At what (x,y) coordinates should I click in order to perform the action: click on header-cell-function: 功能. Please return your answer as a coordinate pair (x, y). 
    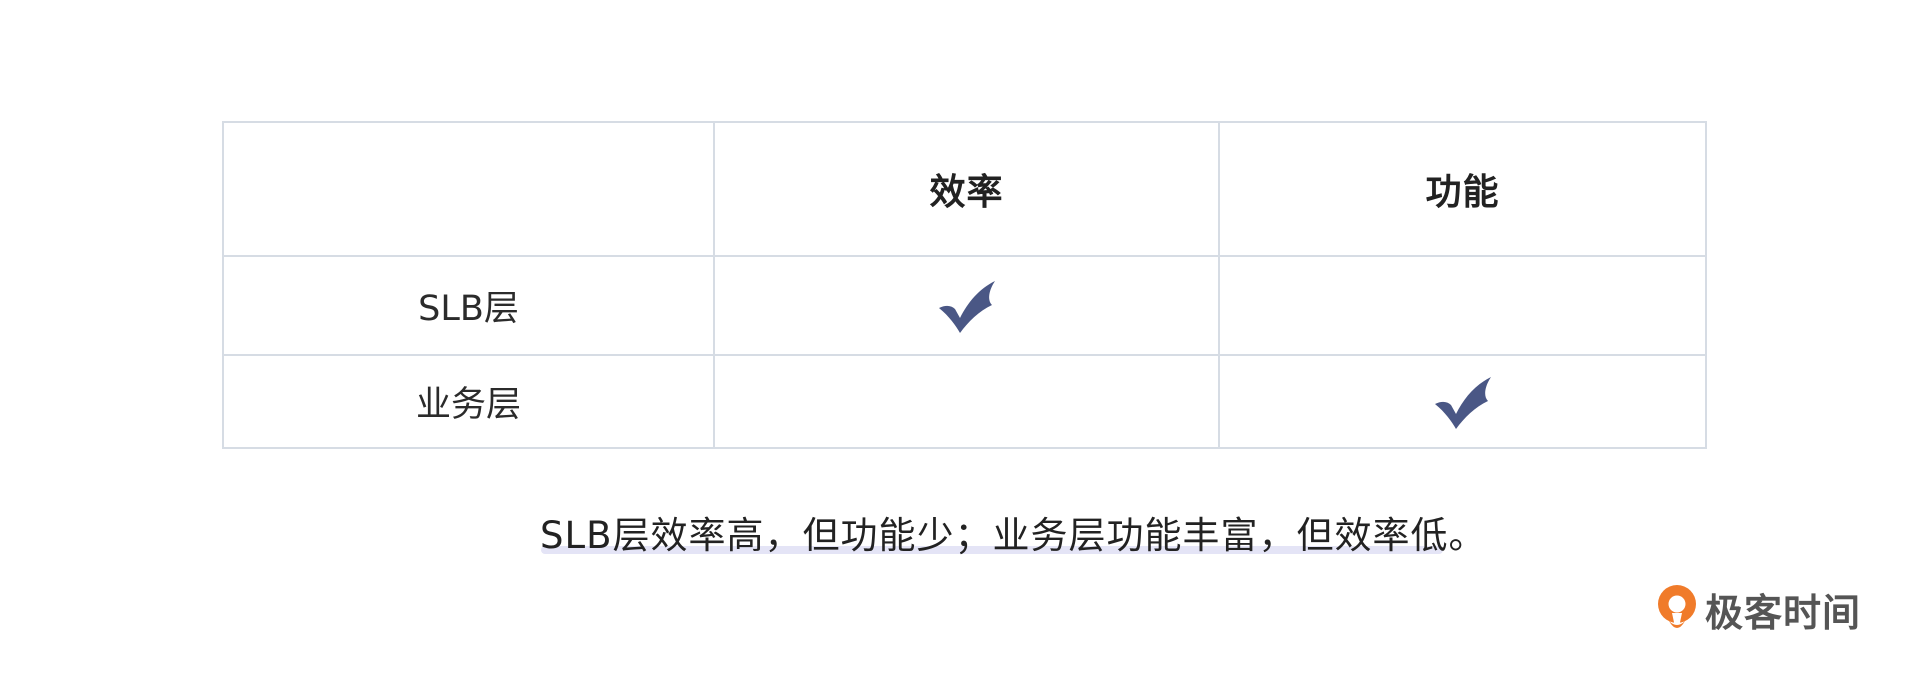
    Looking at the image, I should click on (1462, 189).